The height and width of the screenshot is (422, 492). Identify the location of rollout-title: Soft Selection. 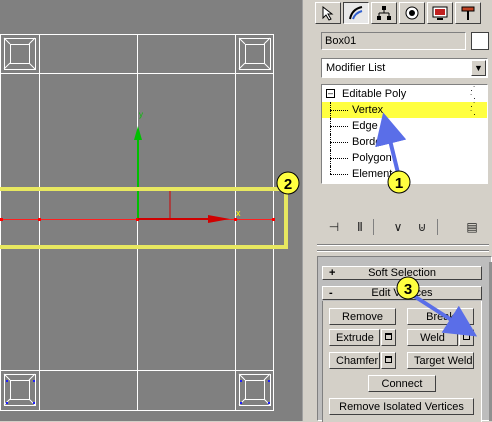
(402, 273).